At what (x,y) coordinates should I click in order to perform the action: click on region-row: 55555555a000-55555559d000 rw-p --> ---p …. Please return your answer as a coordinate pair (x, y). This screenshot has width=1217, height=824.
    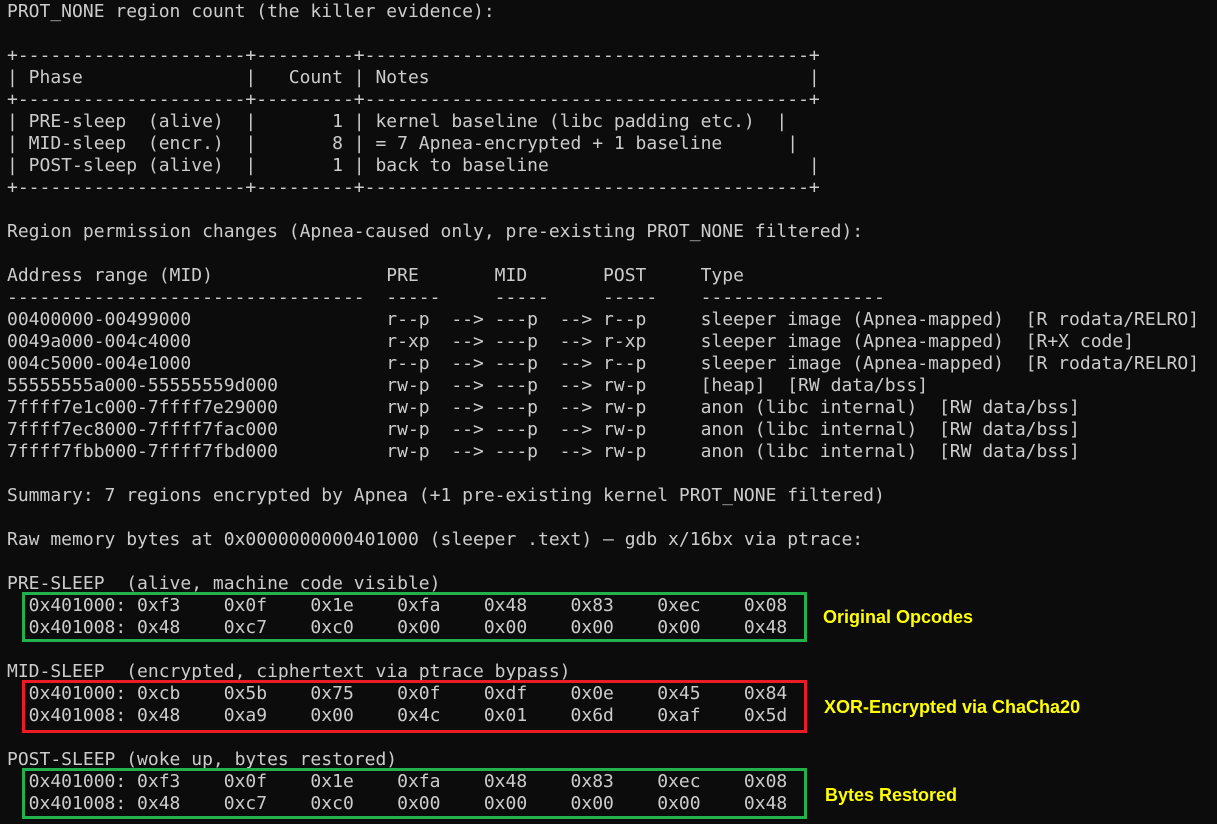
    Looking at the image, I should click on (468, 385).